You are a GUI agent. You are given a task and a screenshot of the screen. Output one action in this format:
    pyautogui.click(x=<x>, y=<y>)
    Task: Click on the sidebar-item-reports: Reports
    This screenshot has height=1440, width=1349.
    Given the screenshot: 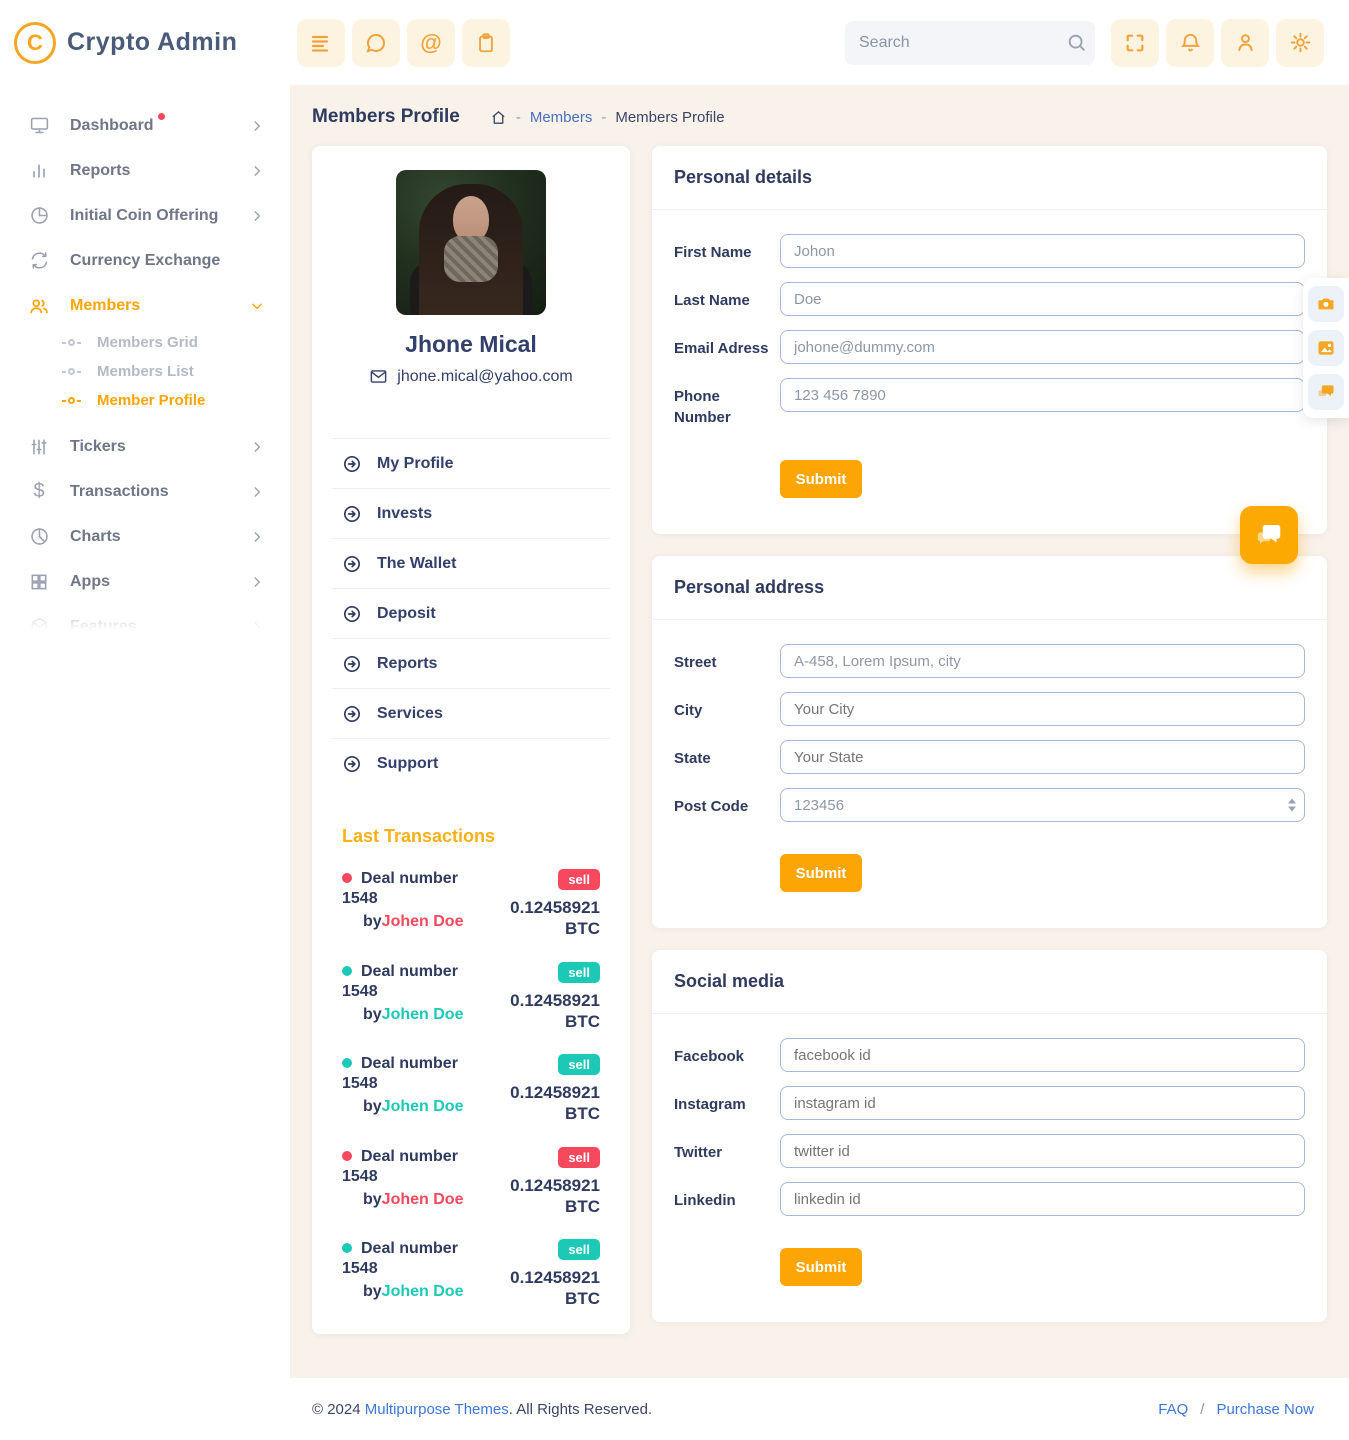 What is the action you would take?
    pyautogui.click(x=145, y=170)
    